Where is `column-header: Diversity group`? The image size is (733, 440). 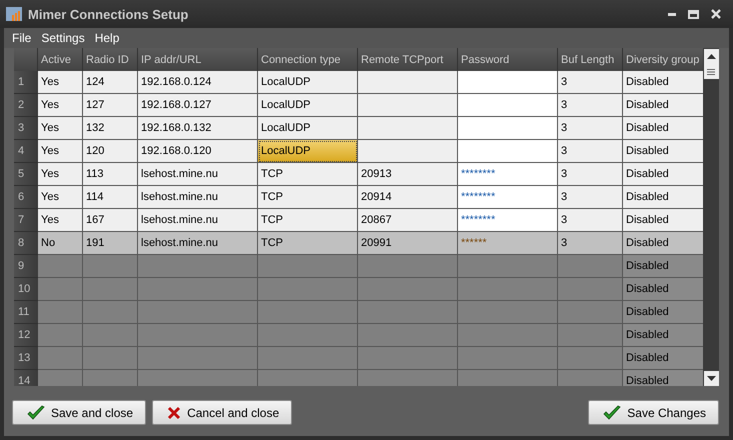
column-header: Diversity group is located at coordinates (663, 59).